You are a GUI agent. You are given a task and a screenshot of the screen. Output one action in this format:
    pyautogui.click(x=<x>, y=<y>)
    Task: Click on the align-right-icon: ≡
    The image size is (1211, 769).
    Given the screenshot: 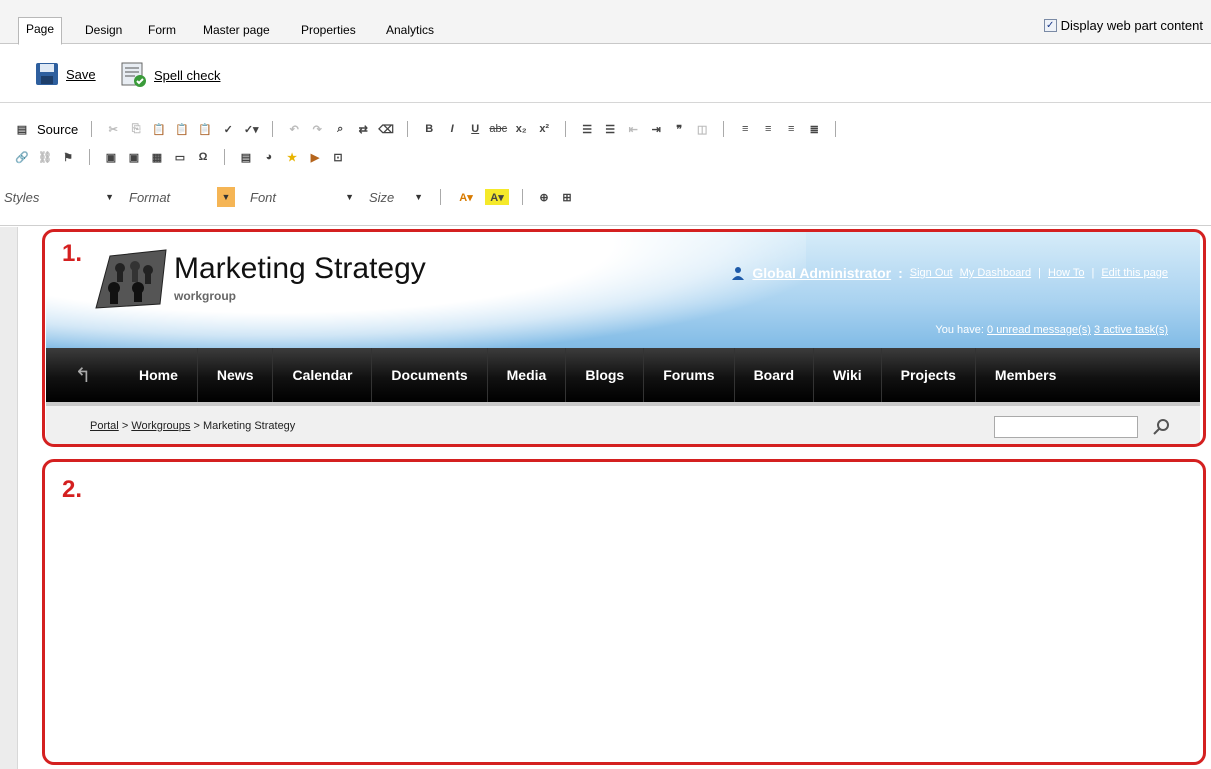 What is the action you would take?
    pyautogui.click(x=791, y=129)
    